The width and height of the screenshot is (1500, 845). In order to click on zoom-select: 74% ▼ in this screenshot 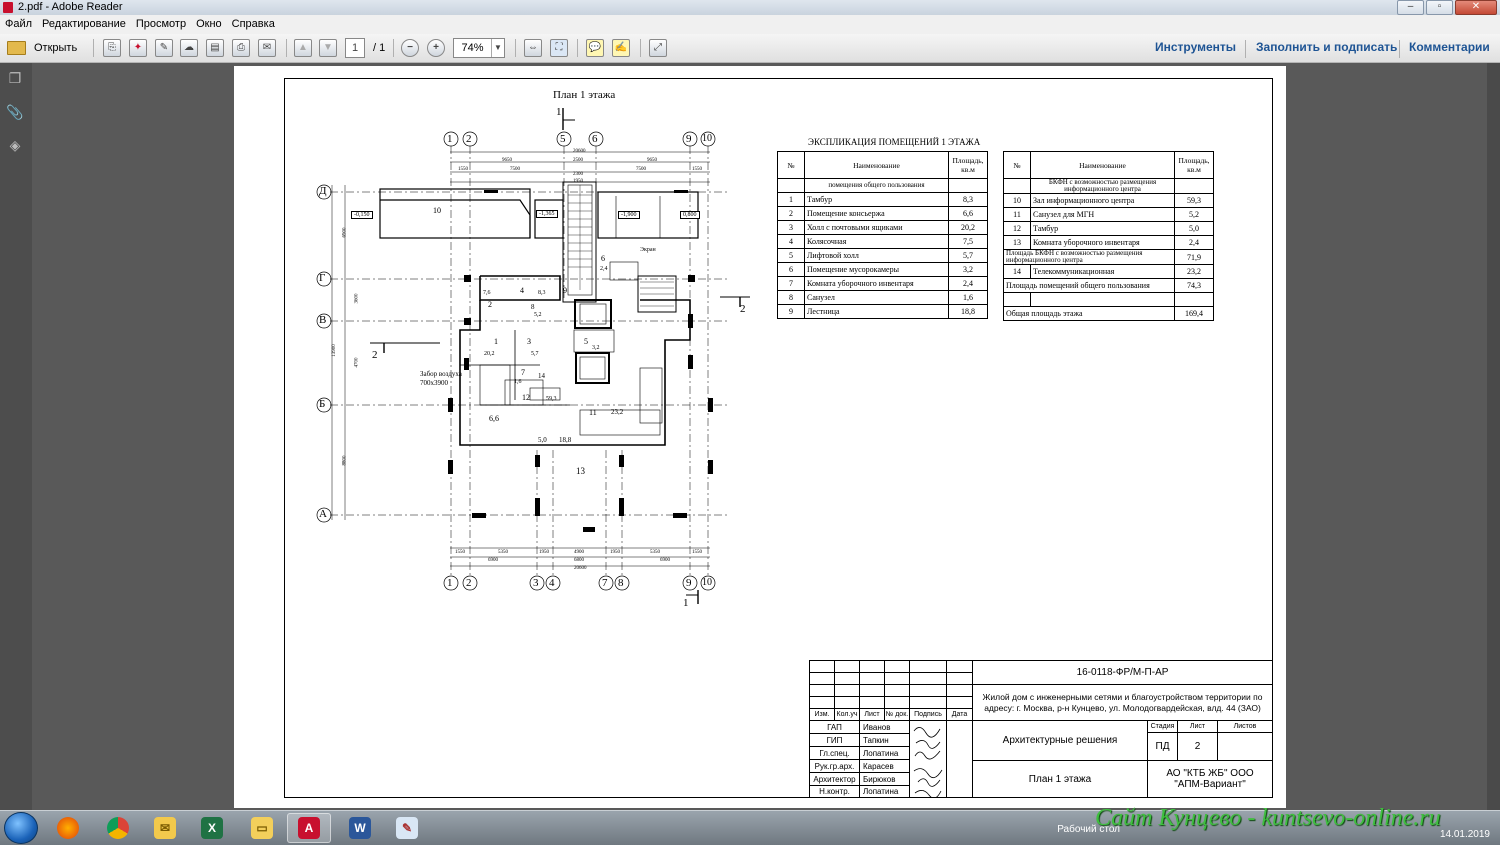, I will do `click(479, 48)`.